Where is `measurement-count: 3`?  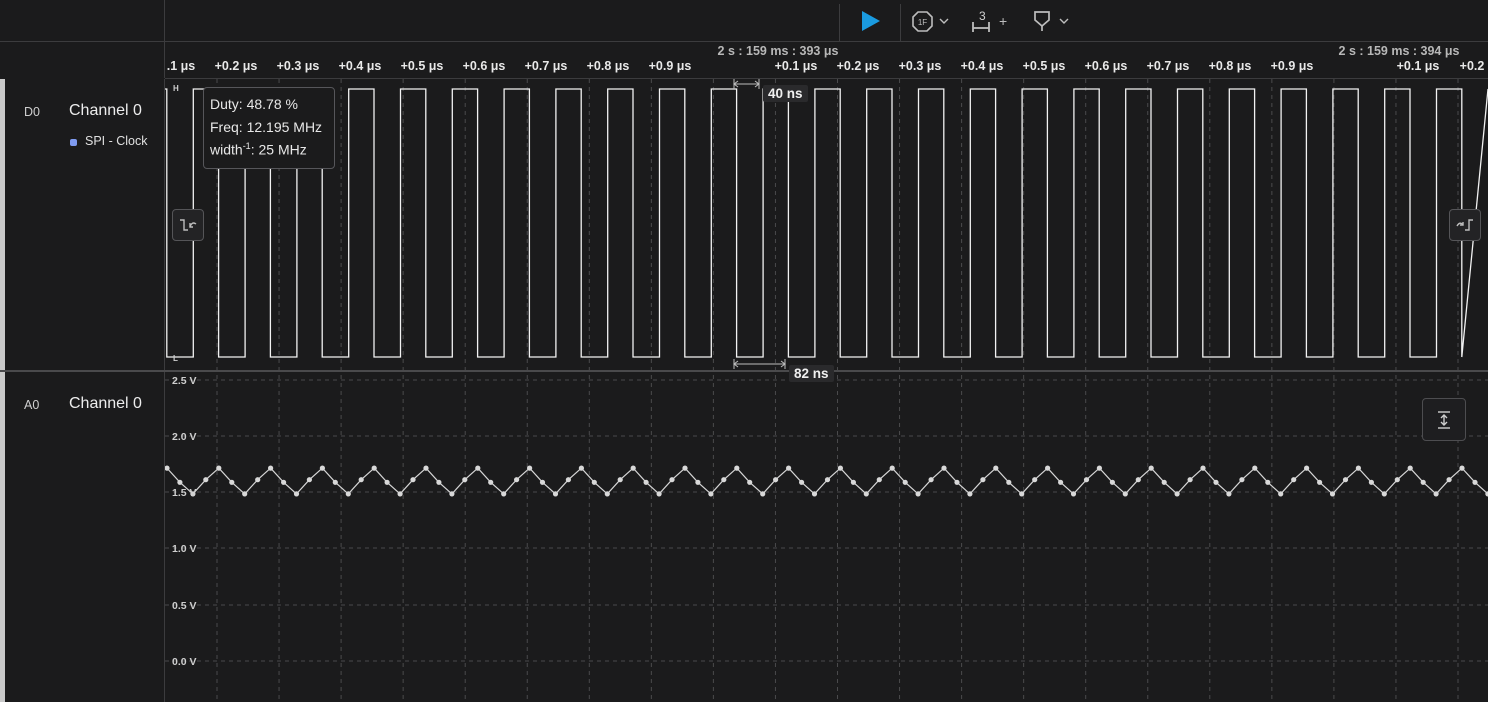
measurement-count: 3 is located at coordinates (982, 16).